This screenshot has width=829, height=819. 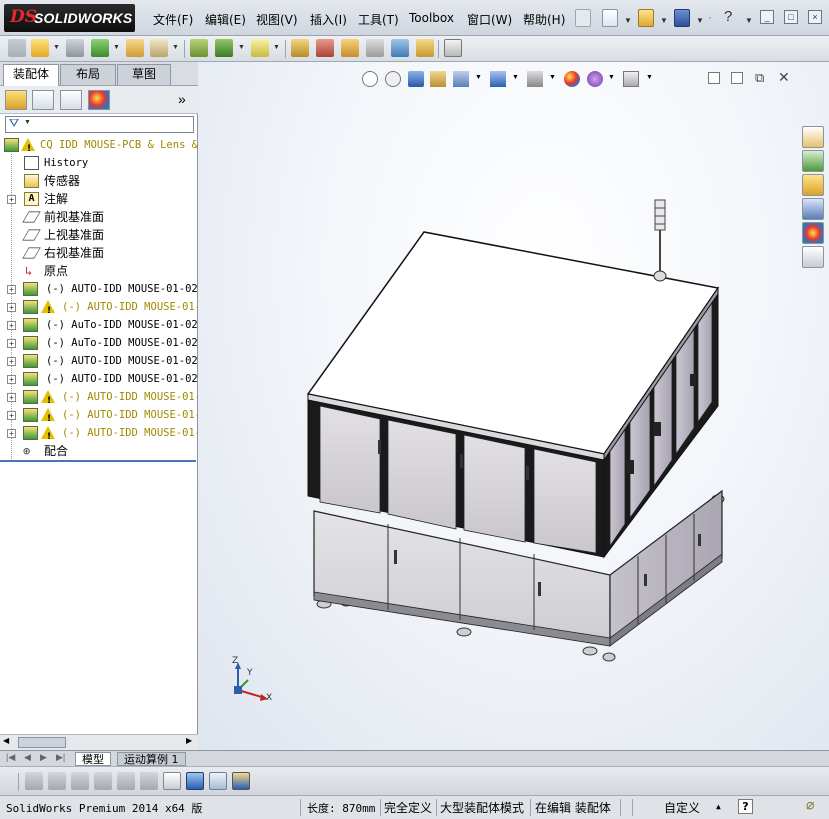 What do you see at coordinates (350, 48) in the screenshot?
I see `exploded-view-icon` at bounding box center [350, 48].